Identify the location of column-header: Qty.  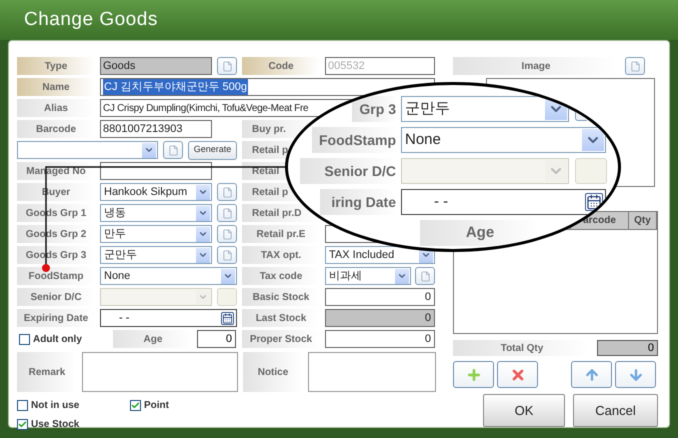
(643, 221).